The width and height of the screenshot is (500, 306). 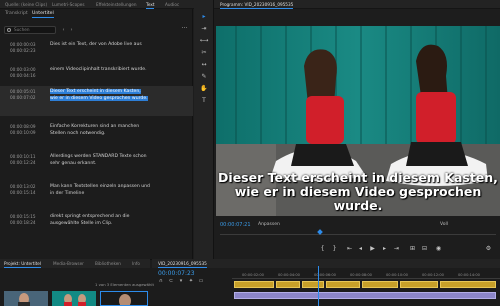 What do you see at coordinates (23, 264) in the screenshot?
I see `tab-project: Projekt: Untertitel` at bounding box center [23, 264].